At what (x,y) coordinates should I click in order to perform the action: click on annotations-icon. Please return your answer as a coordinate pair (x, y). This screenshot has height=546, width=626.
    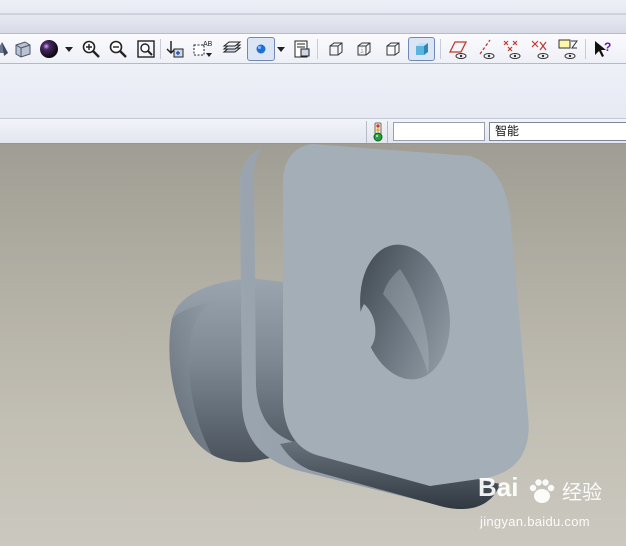
    Looking at the image, I should click on (568, 49).